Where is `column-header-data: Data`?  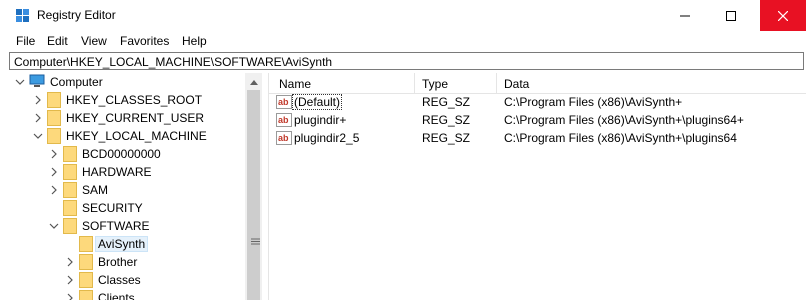 column-header-data: Data is located at coordinates (516, 84).